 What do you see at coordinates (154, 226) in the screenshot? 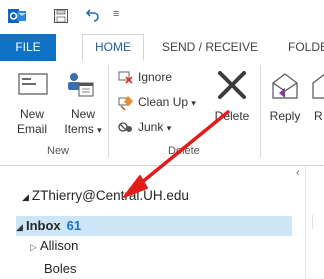
I see `folder-inbox: ◢ Inbox 61` at bounding box center [154, 226].